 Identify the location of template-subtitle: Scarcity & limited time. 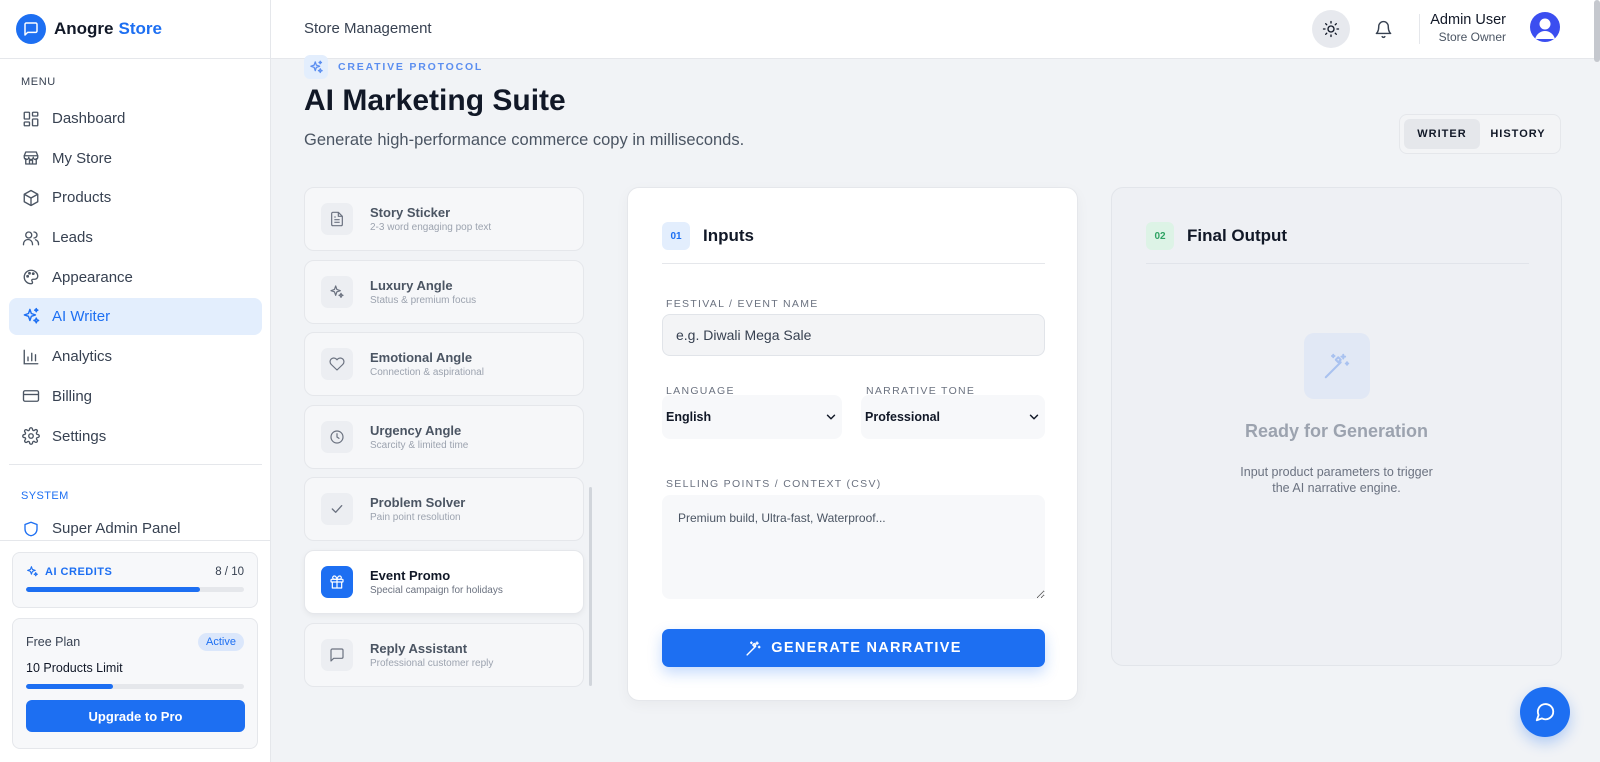
(419, 445).